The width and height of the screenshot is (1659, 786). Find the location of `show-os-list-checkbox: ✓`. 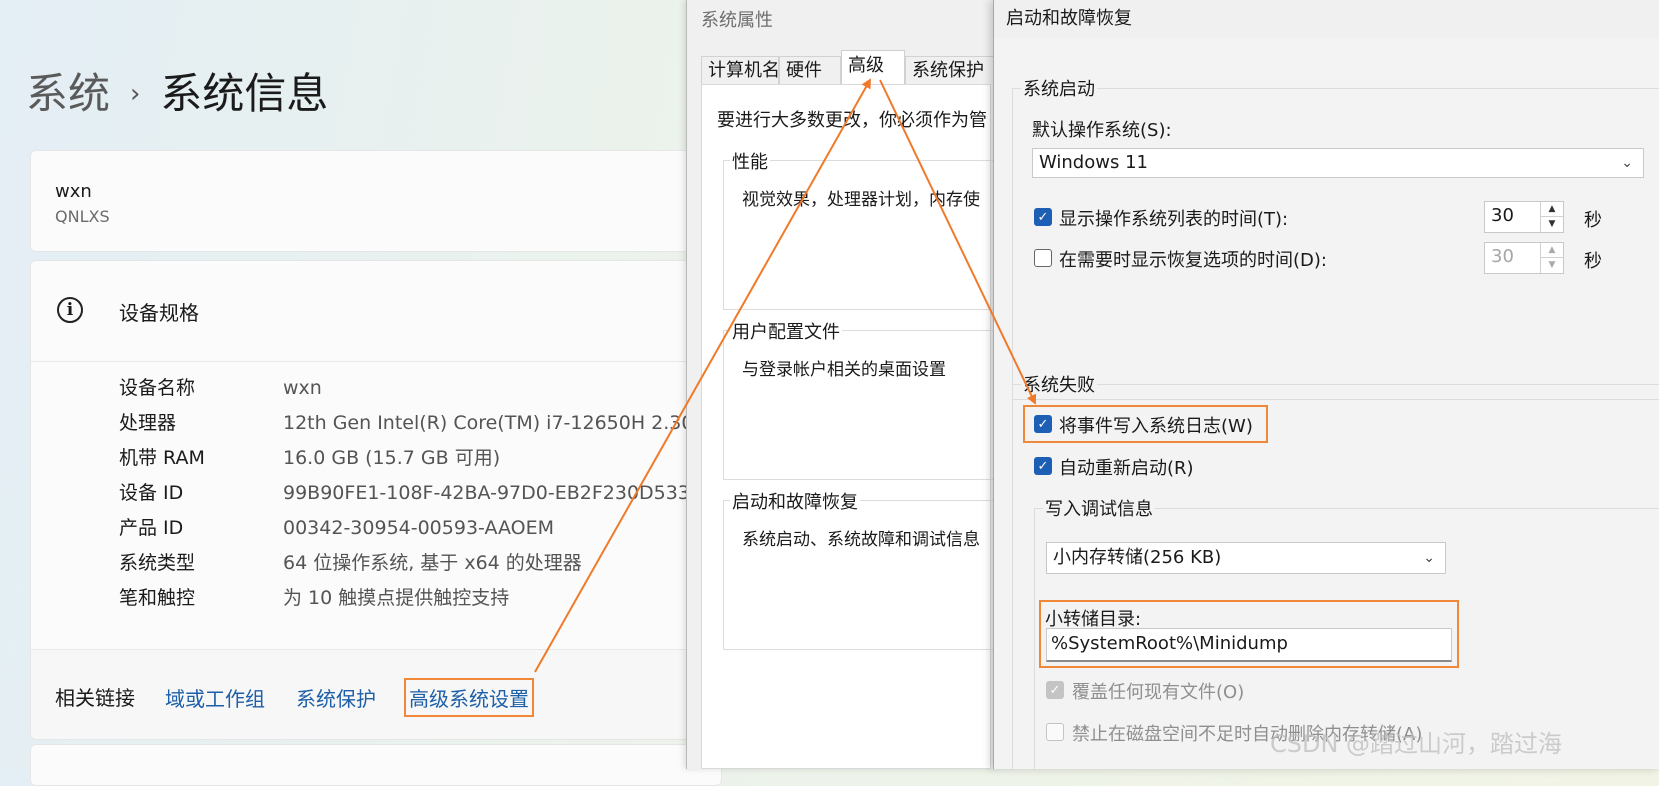

show-os-list-checkbox: ✓ is located at coordinates (1043, 217).